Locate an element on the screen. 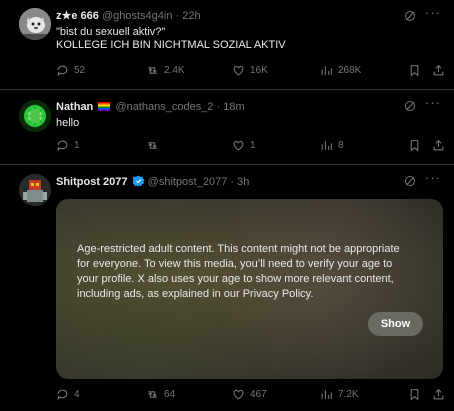  reply-button: 1 is located at coordinates (68, 145).